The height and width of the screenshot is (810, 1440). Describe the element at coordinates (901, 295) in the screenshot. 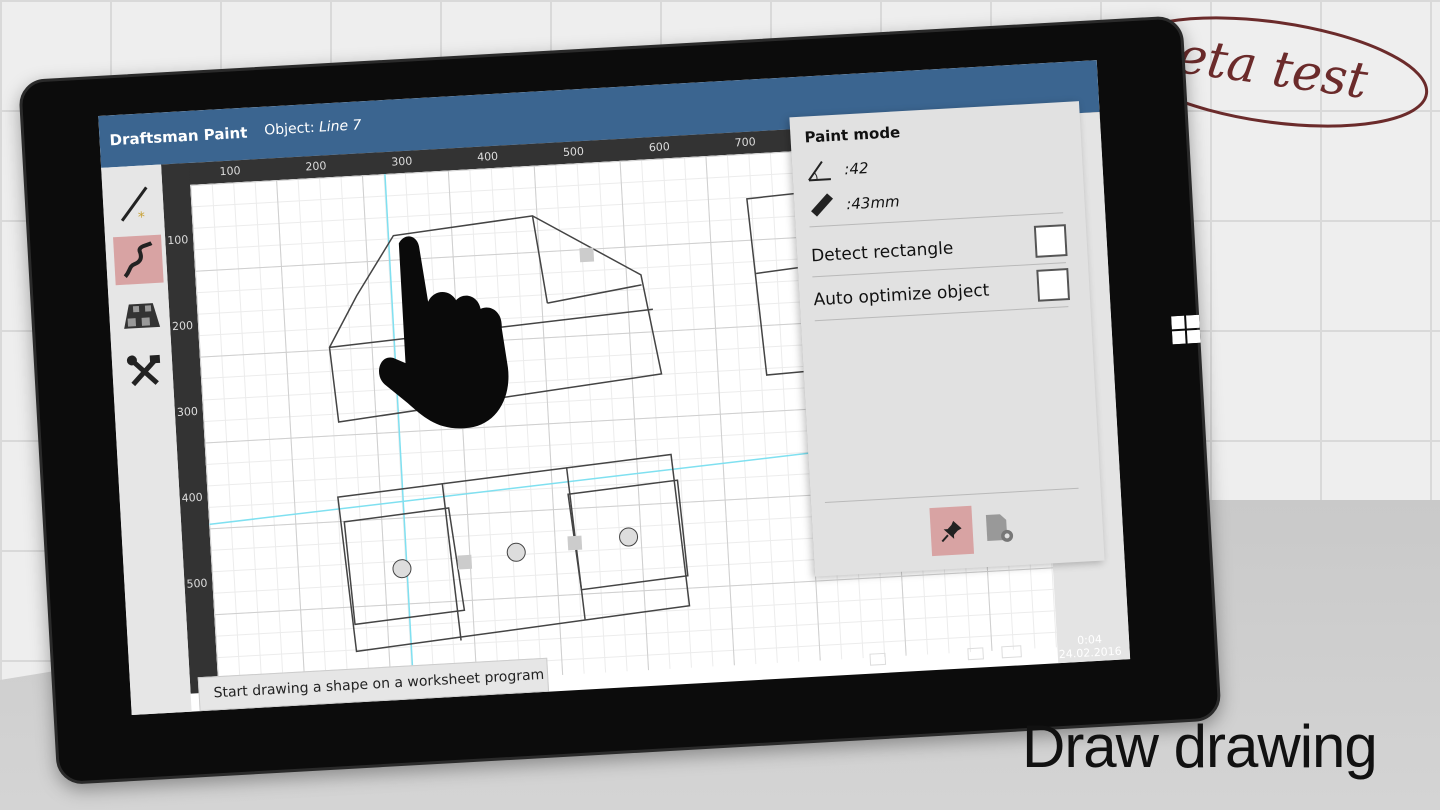

I see `auto-optimize-label: Auto optimize object` at that location.